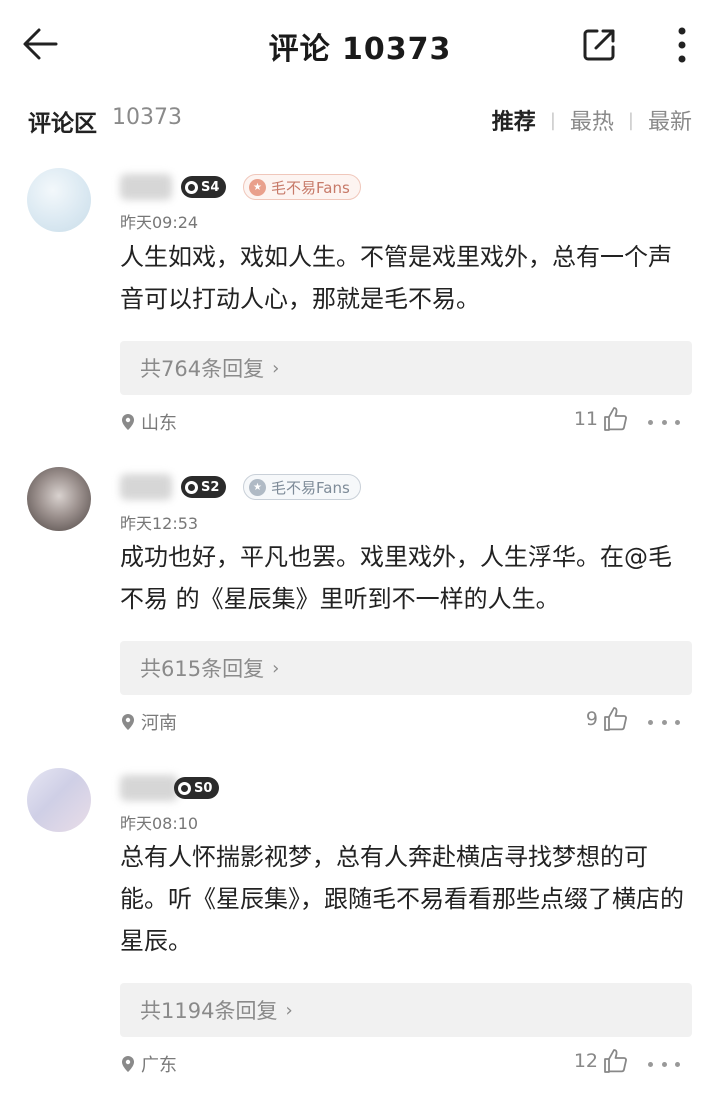 Image resolution: width=720 pixels, height=1107 pixels. What do you see at coordinates (62, 124) in the screenshot?
I see `section-title: 评论区` at bounding box center [62, 124].